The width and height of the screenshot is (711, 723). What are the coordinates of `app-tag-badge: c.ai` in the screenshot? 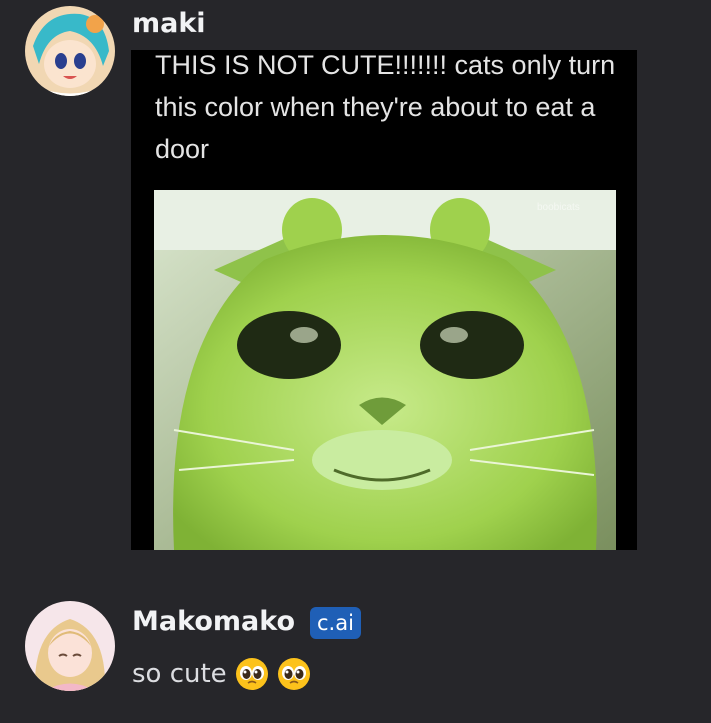 It's located at (335, 623).